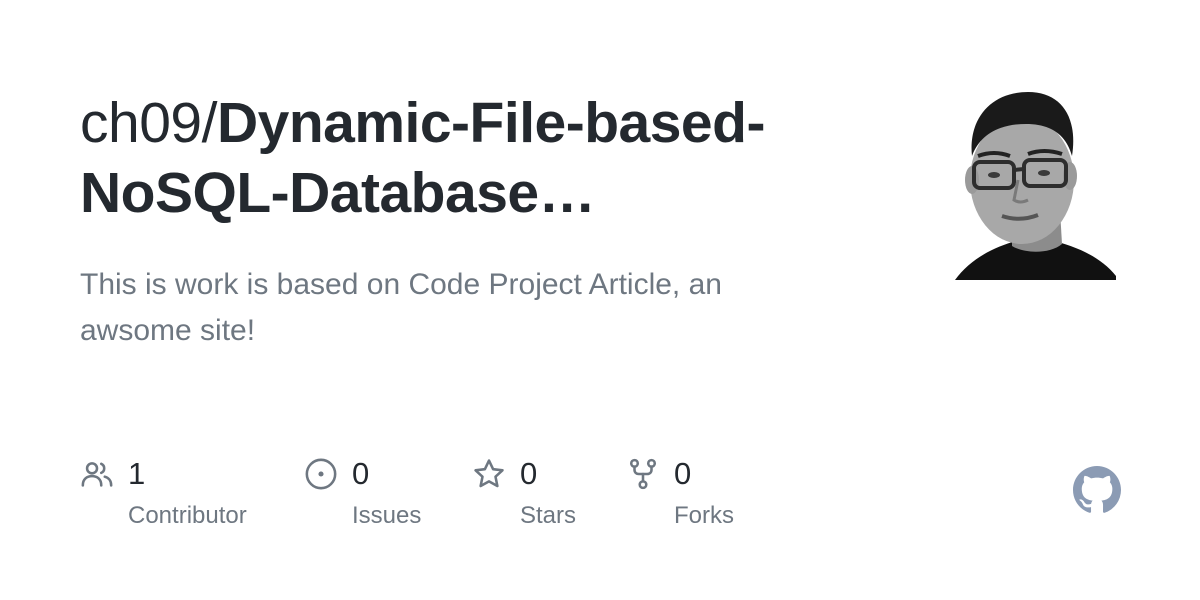  Describe the element at coordinates (97, 474) in the screenshot. I see `people-icon` at that location.